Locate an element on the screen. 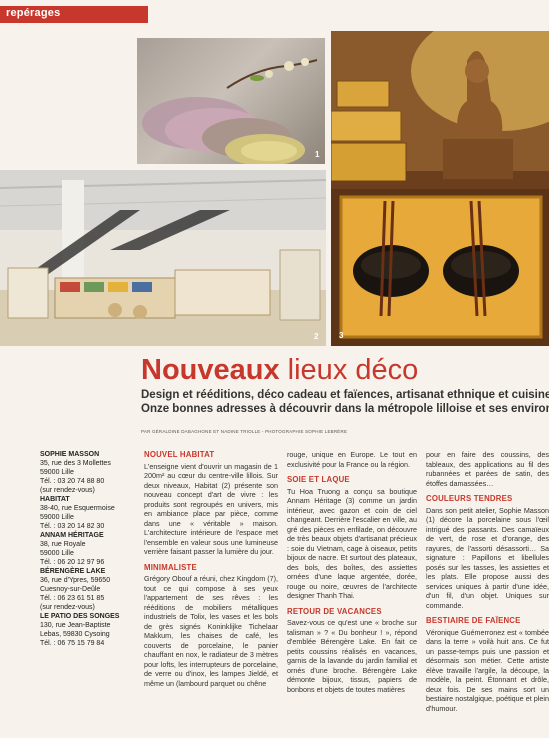 This screenshot has height=738, width=549. address-line: 130, rue Jean-Baptiste is located at coordinates (75, 625).